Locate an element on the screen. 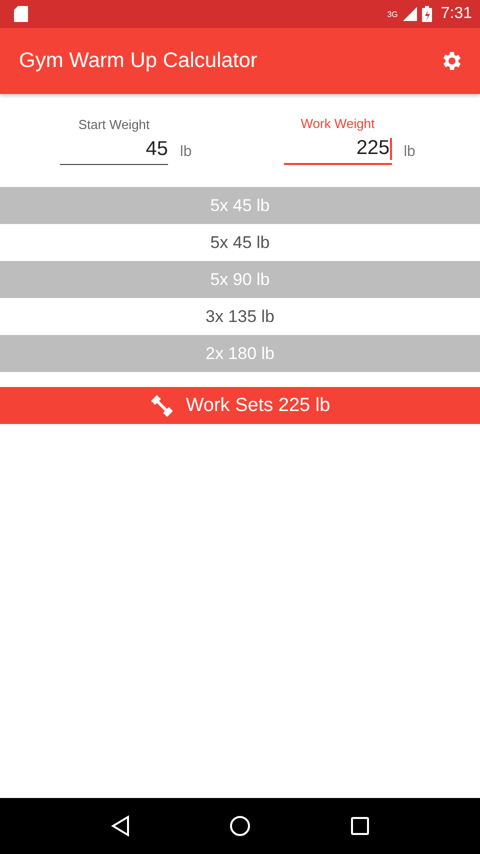  warmup-set-row-text: 3x 135 lb is located at coordinates (240, 317).